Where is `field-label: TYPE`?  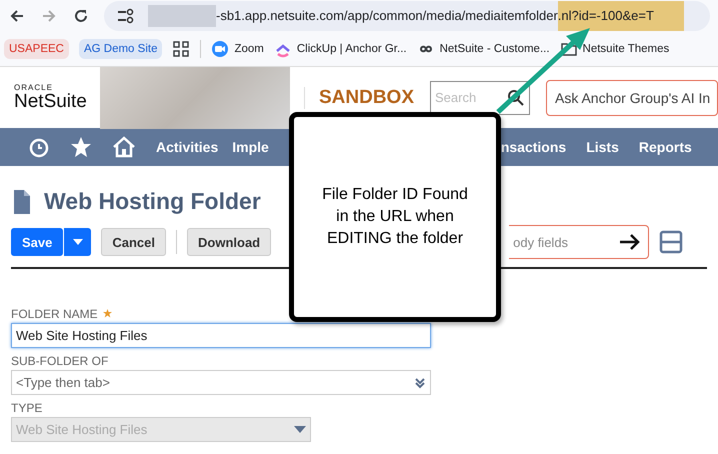 field-label: TYPE is located at coordinates (26, 408).